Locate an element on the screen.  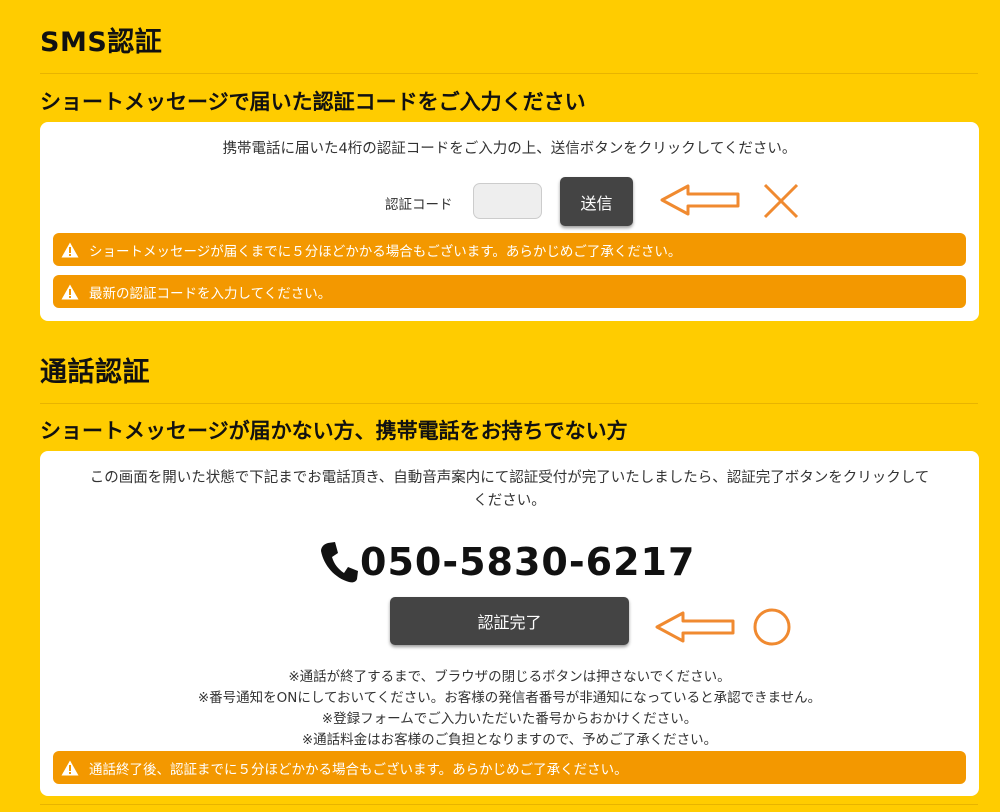
send-button: 送信 is located at coordinates (596, 201).